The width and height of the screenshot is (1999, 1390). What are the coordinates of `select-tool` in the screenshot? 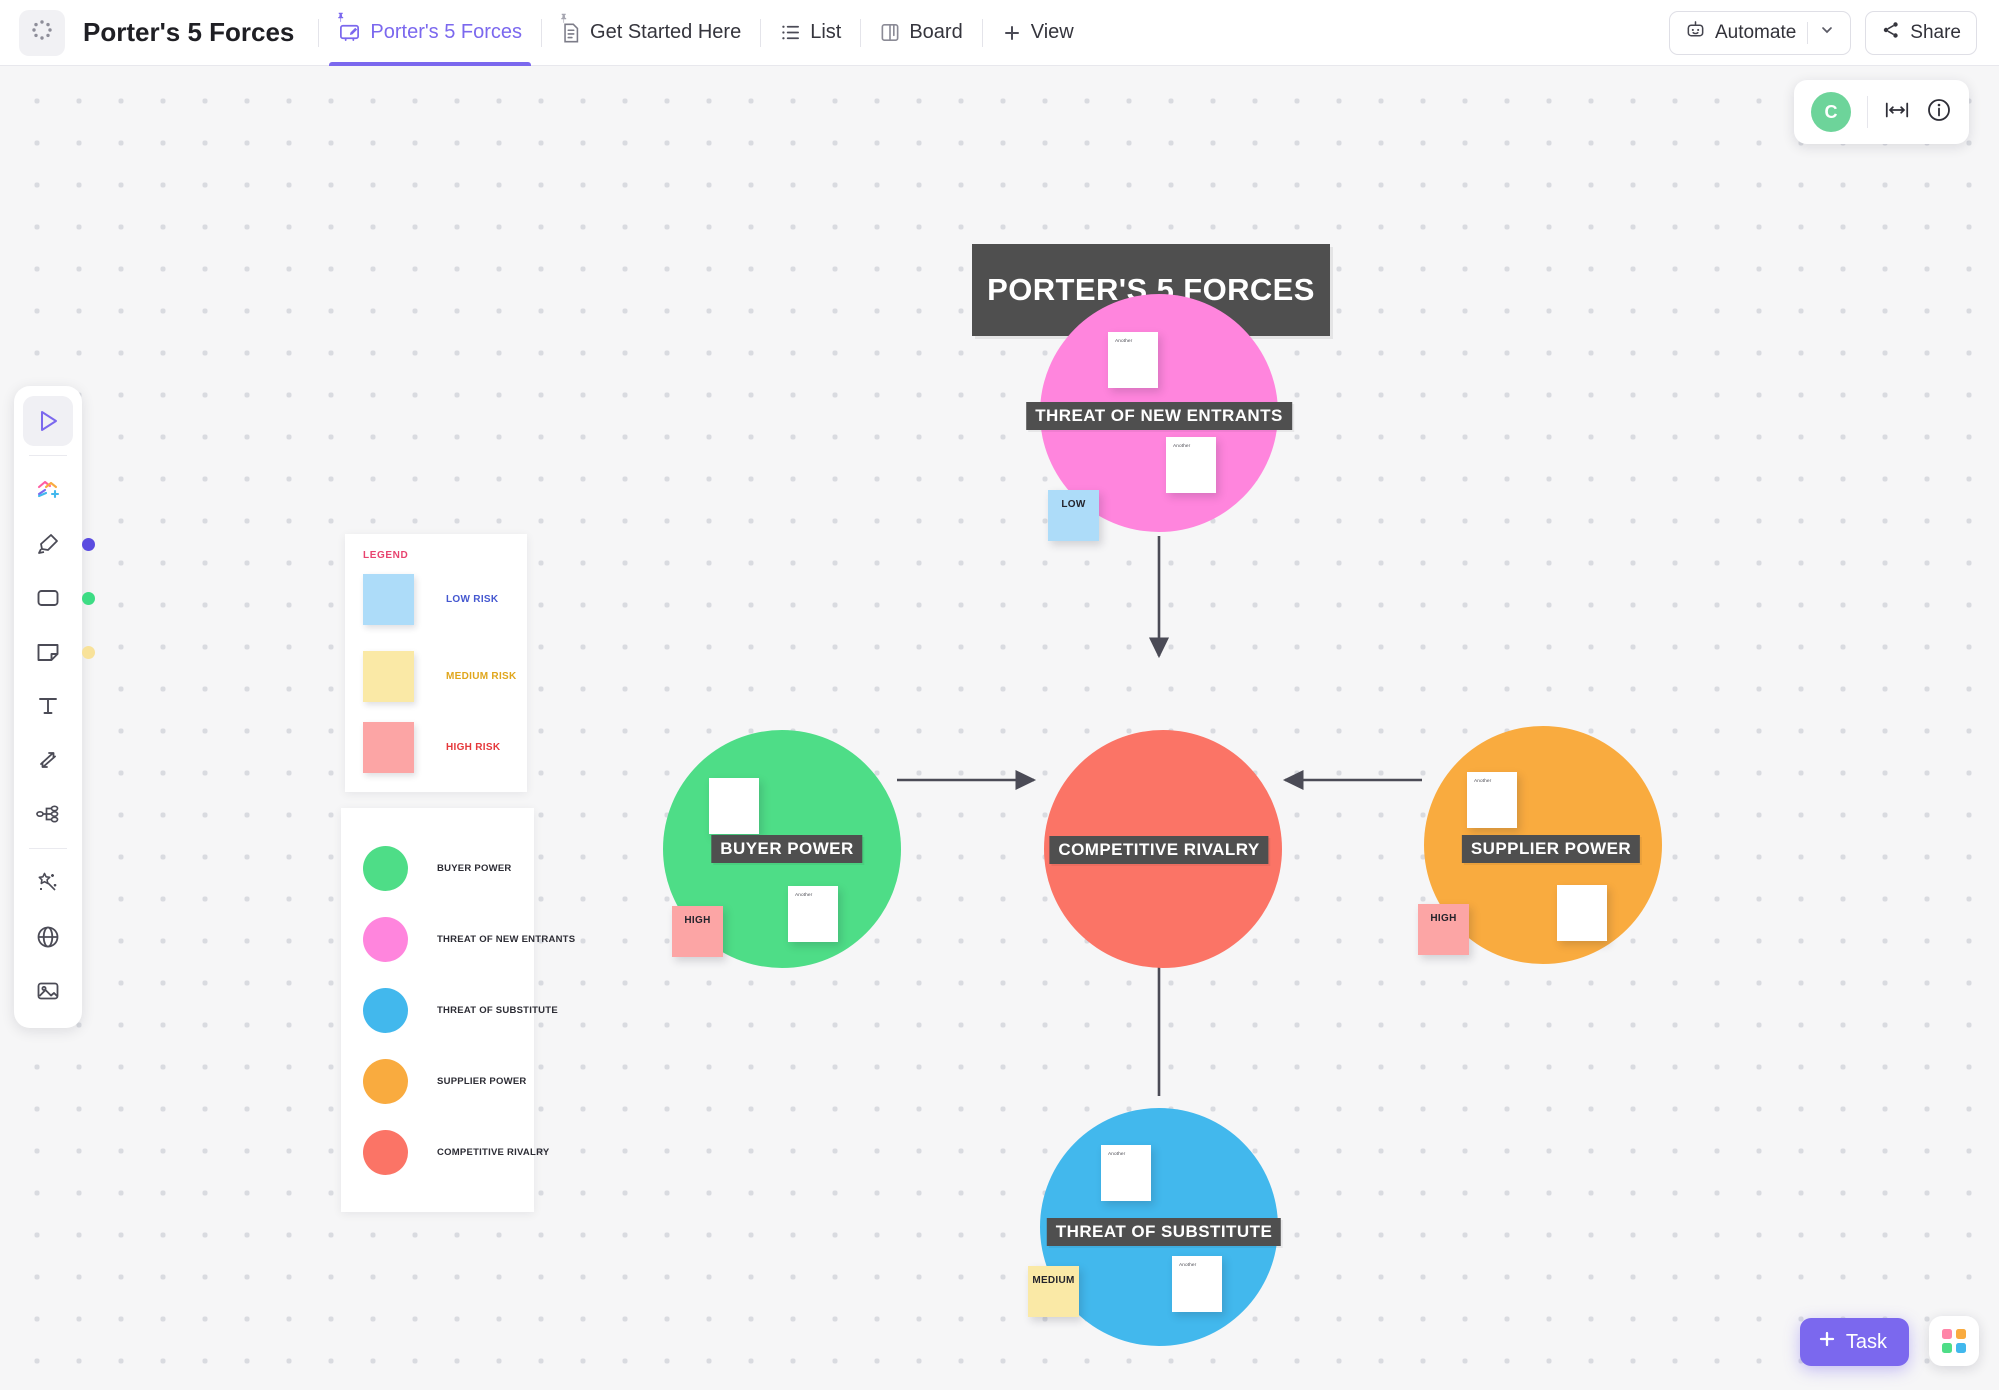 It's located at (48, 421).